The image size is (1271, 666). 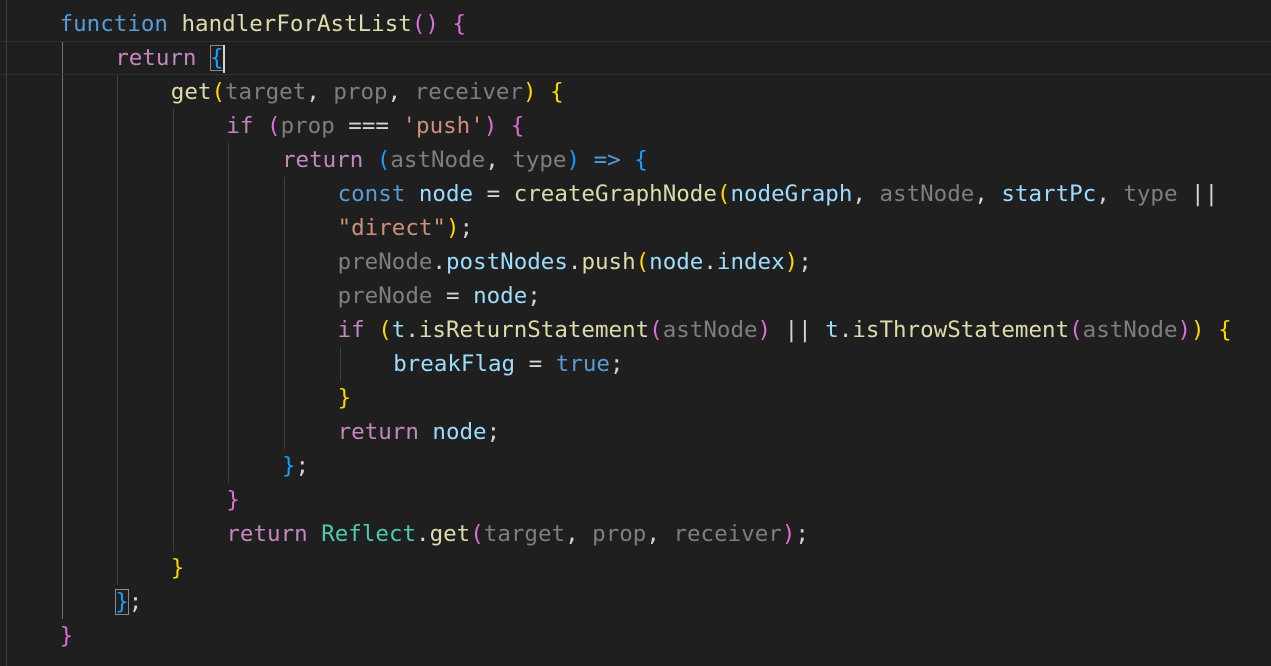 I want to click on code-token: function, so click(x=113, y=24).